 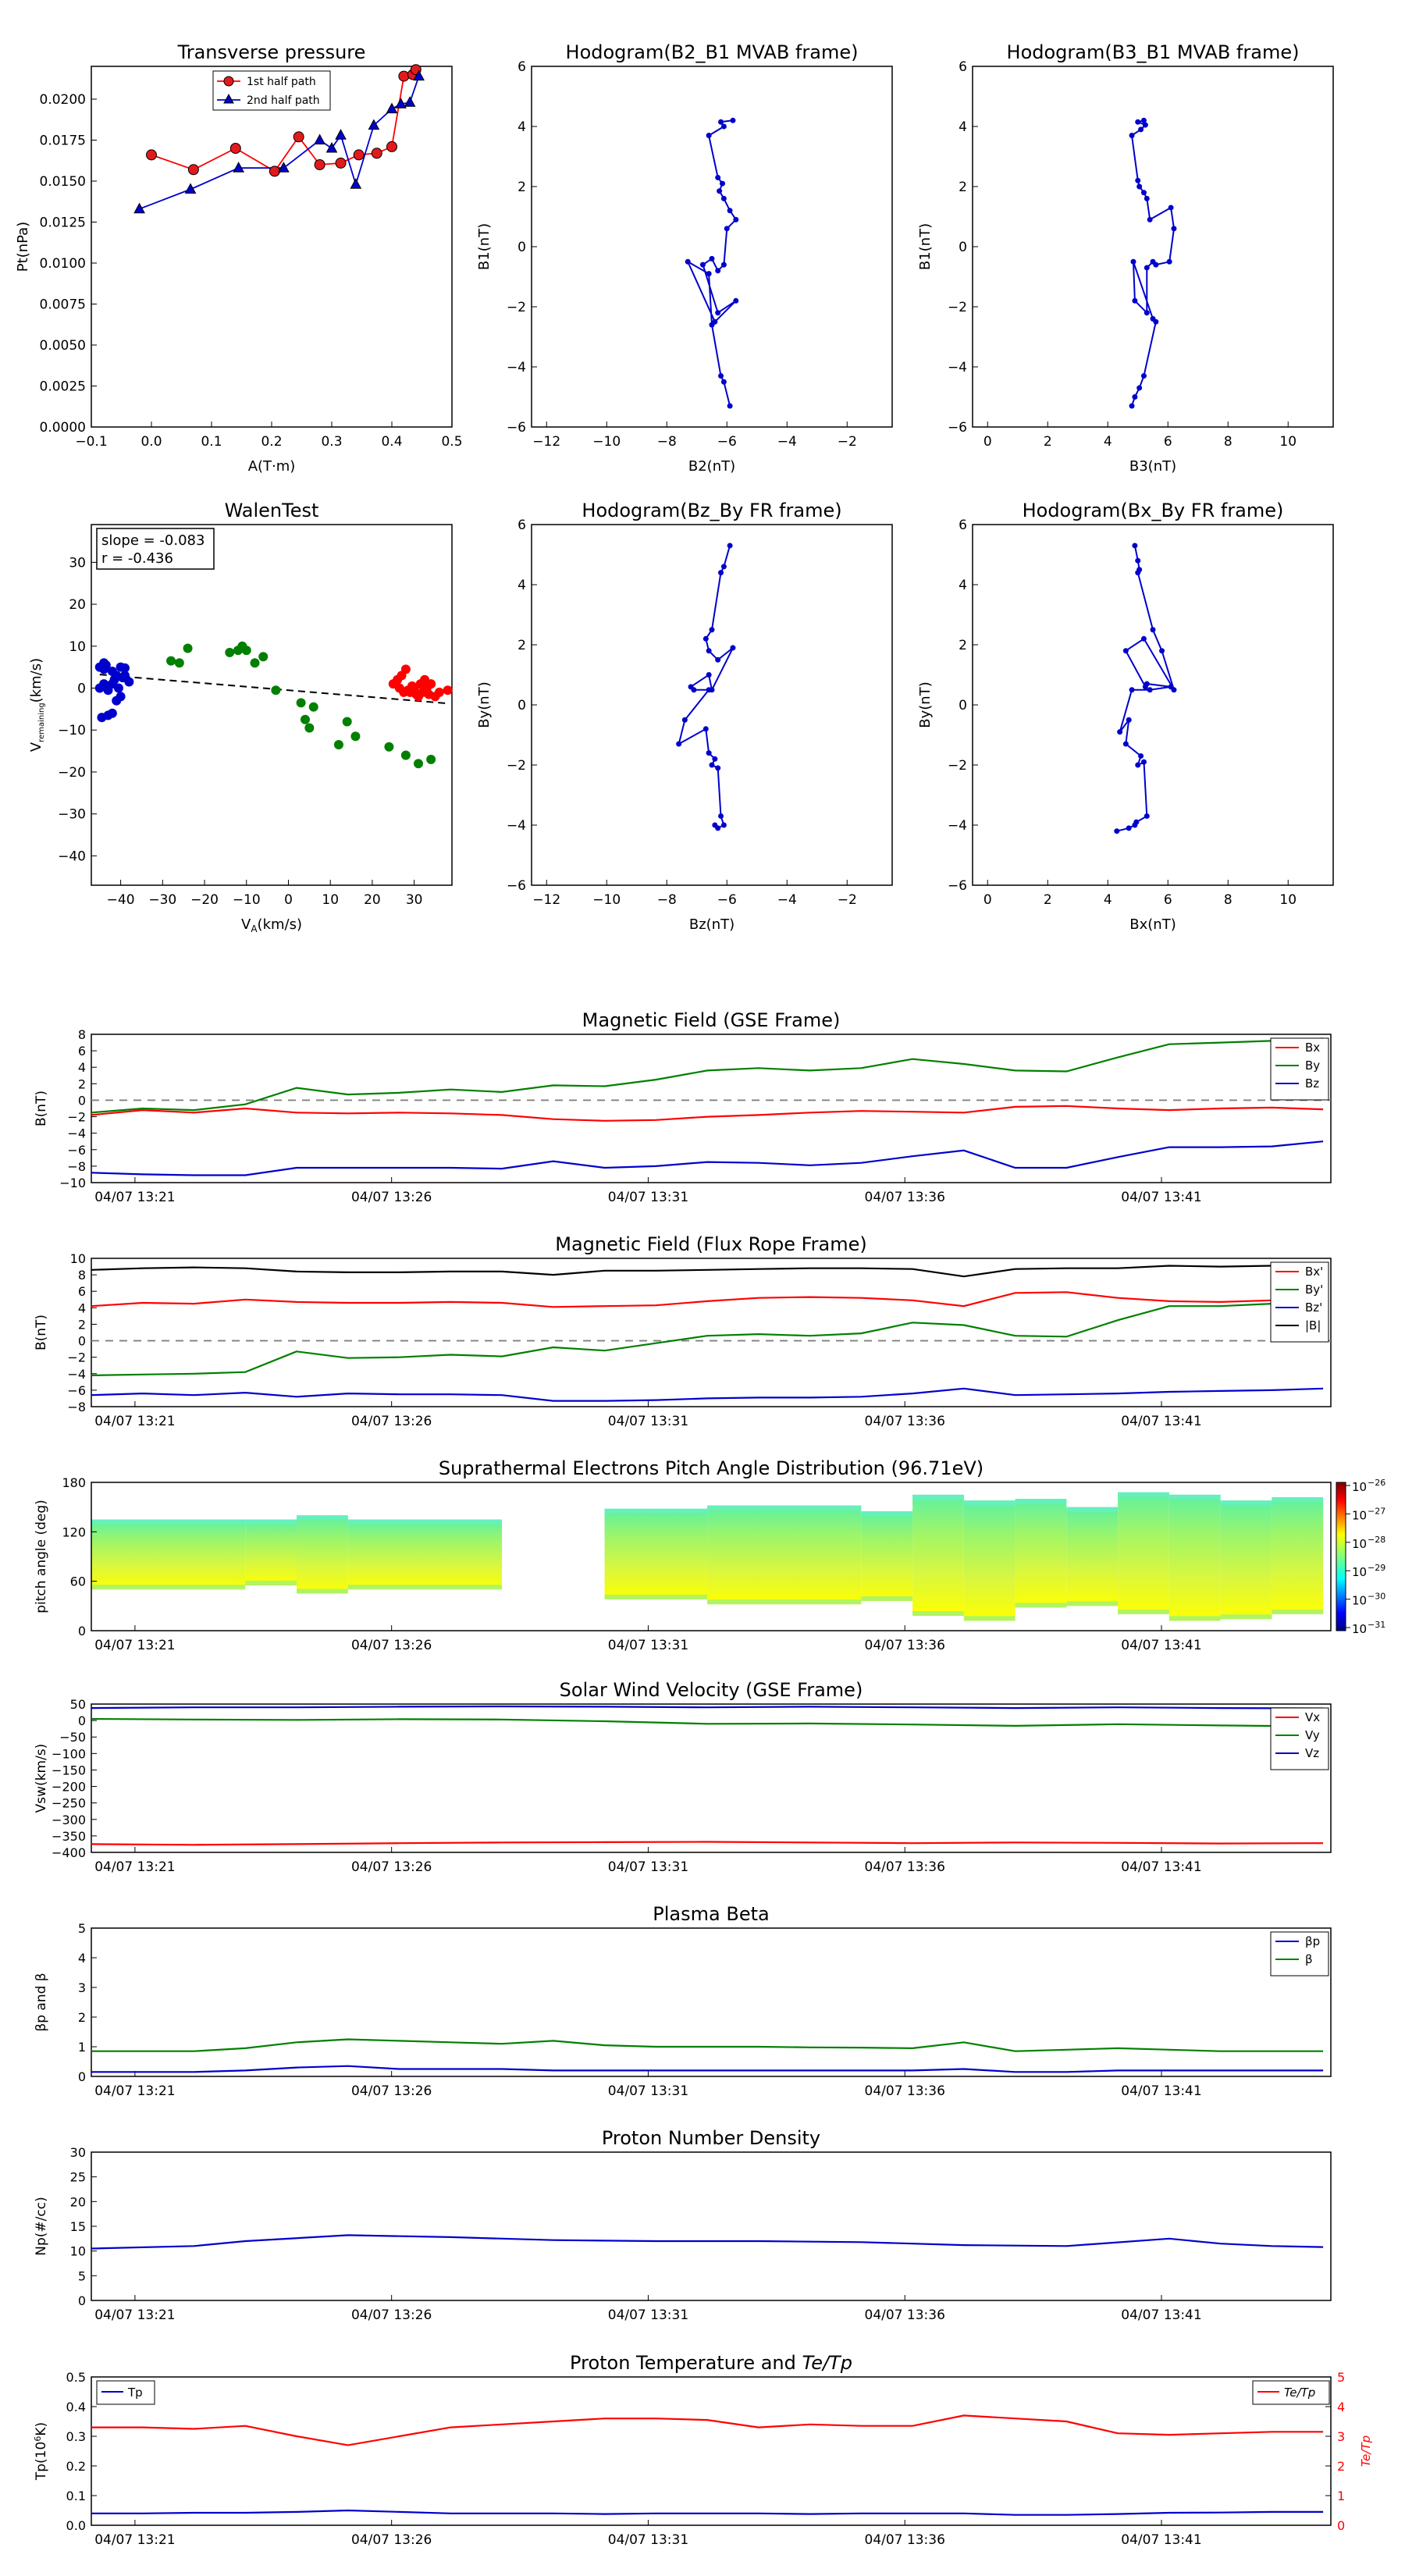 I want to click on series-line-Vy, so click(x=708, y=1722).